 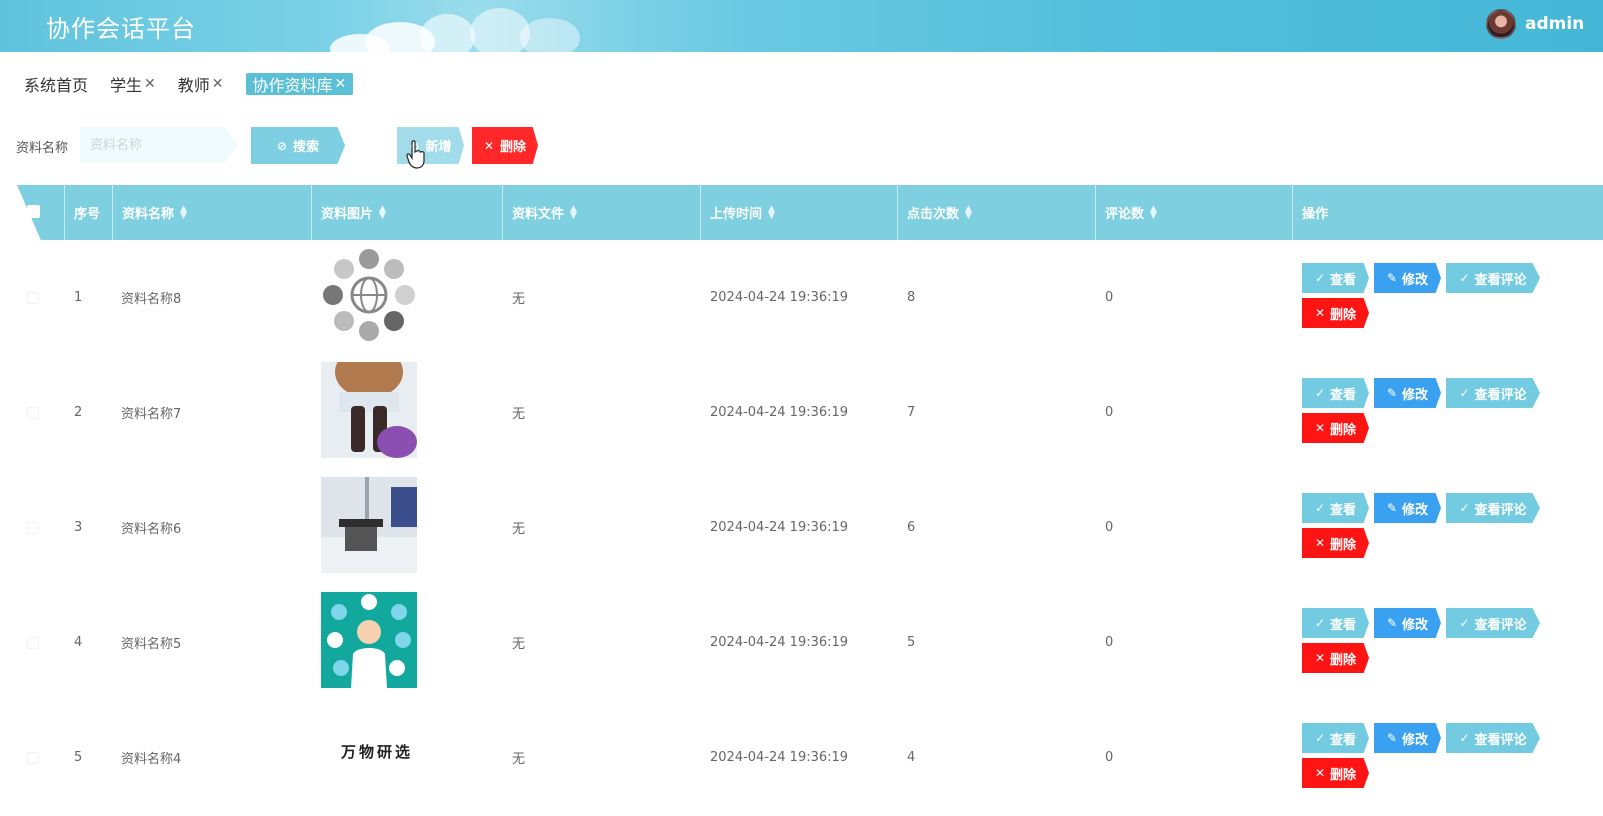 I want to click on row-index: 3, so click(x=78, y=527).